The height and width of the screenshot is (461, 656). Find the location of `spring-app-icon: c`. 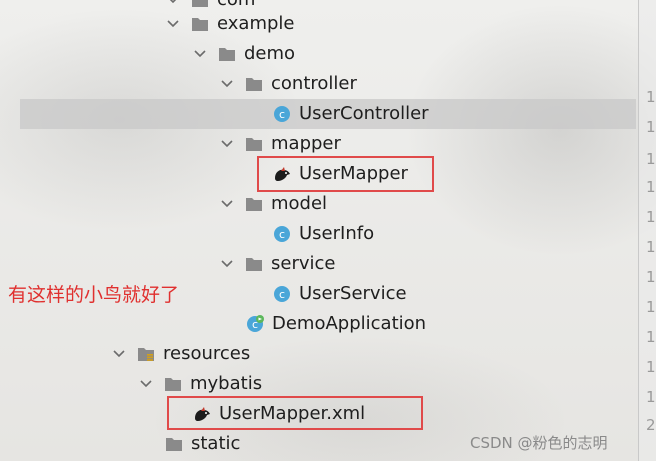

spring-app-icon: c is located at coordinates (255, 324).